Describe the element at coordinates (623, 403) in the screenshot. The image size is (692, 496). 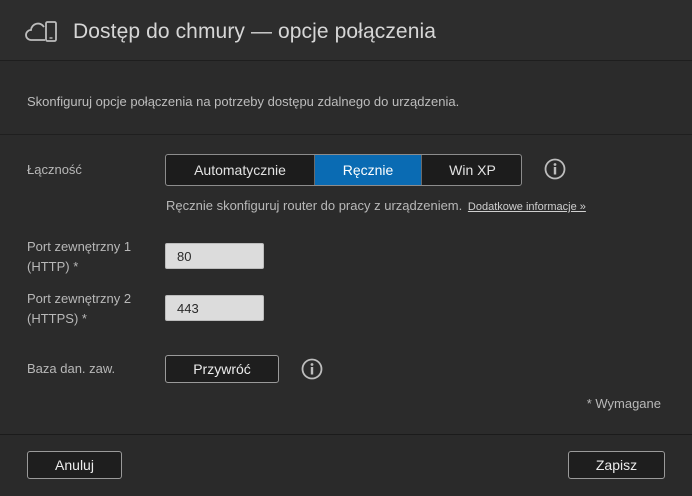
I see `required-note: * Wymagane` at that location.